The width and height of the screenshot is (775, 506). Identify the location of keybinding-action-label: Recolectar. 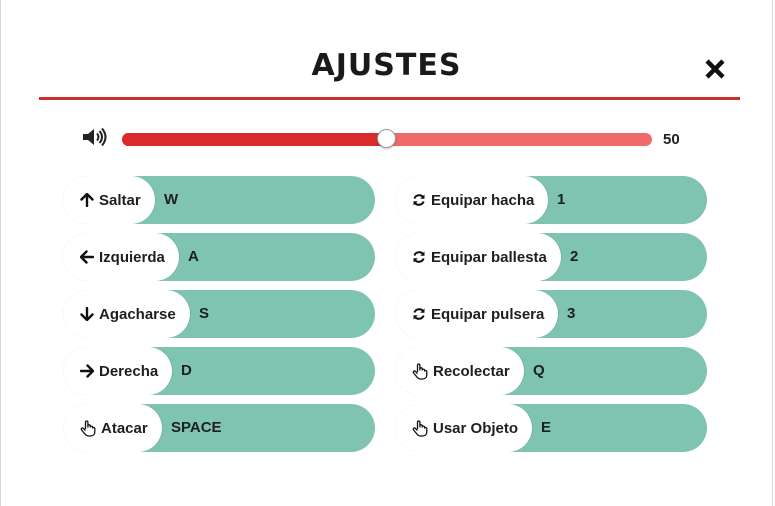
(471, 371).